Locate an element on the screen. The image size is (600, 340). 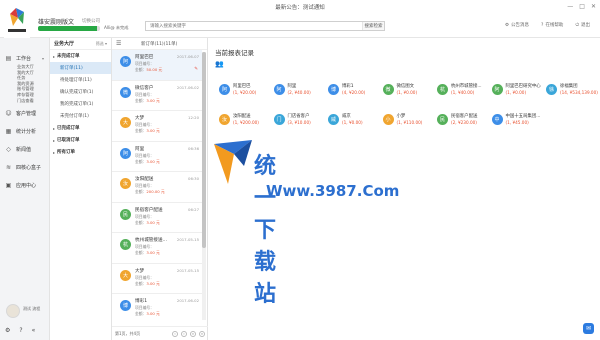
report-tile: 小小梦 (1, ¥110.00) is located at coordinates (409, 123).